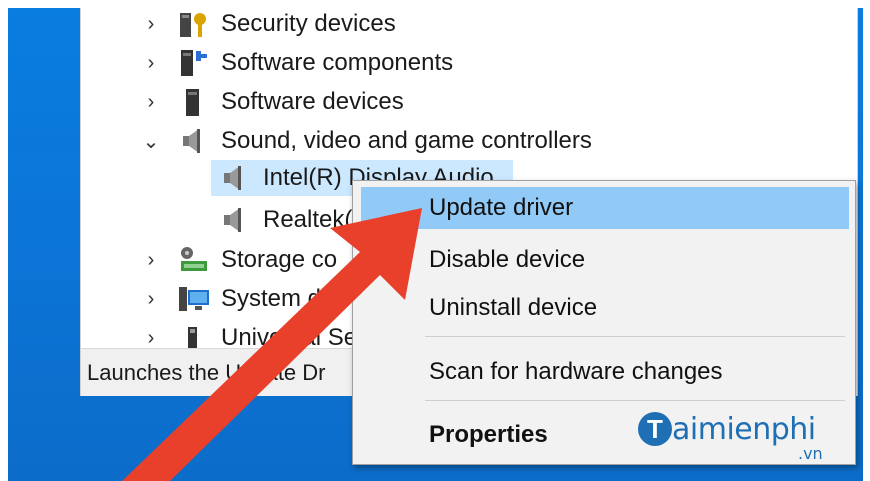 The width and height of the screenshot is (870, 481). I want to click on frame-border-top, so click(435, 4).